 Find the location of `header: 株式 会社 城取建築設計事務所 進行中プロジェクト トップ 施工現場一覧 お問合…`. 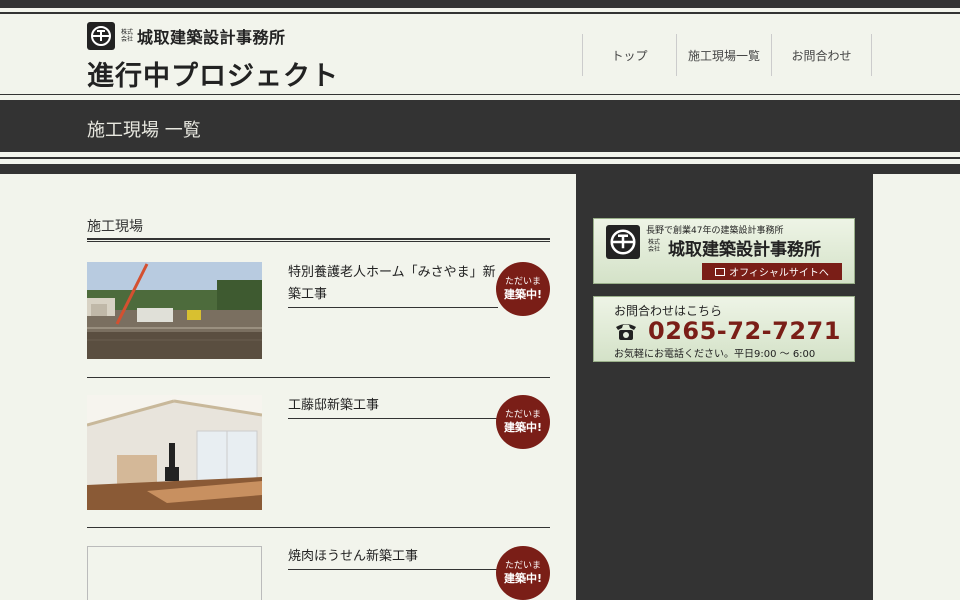

header: 株式 会社 城取建築設計事務所 進行中プロジェクト トップ 施工現場一覧 お問合… is located at coordinates (480, 55).